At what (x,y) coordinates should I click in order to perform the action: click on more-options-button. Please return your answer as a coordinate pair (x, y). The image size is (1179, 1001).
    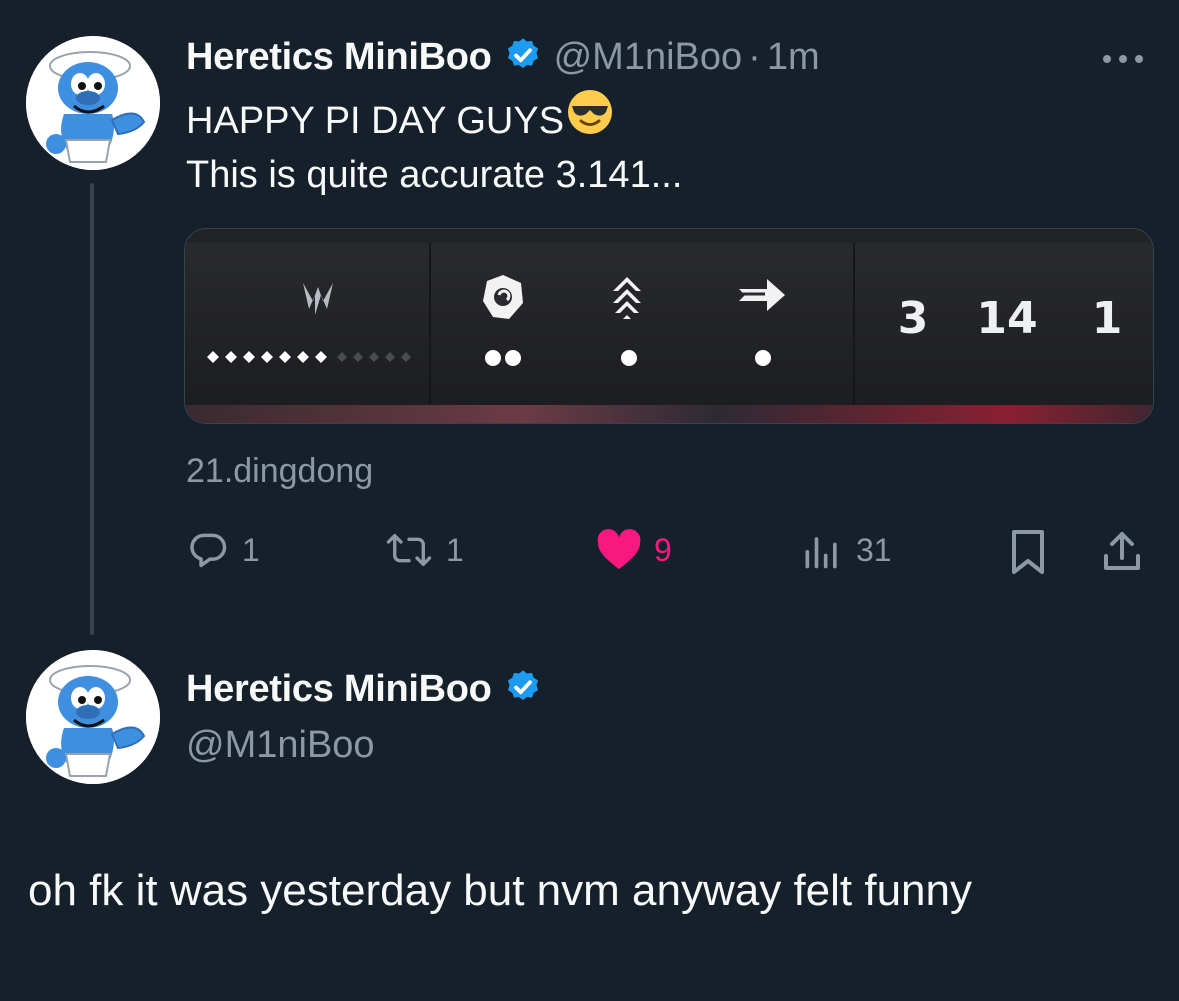
    Looking at the image, I should click on (1123, 59).